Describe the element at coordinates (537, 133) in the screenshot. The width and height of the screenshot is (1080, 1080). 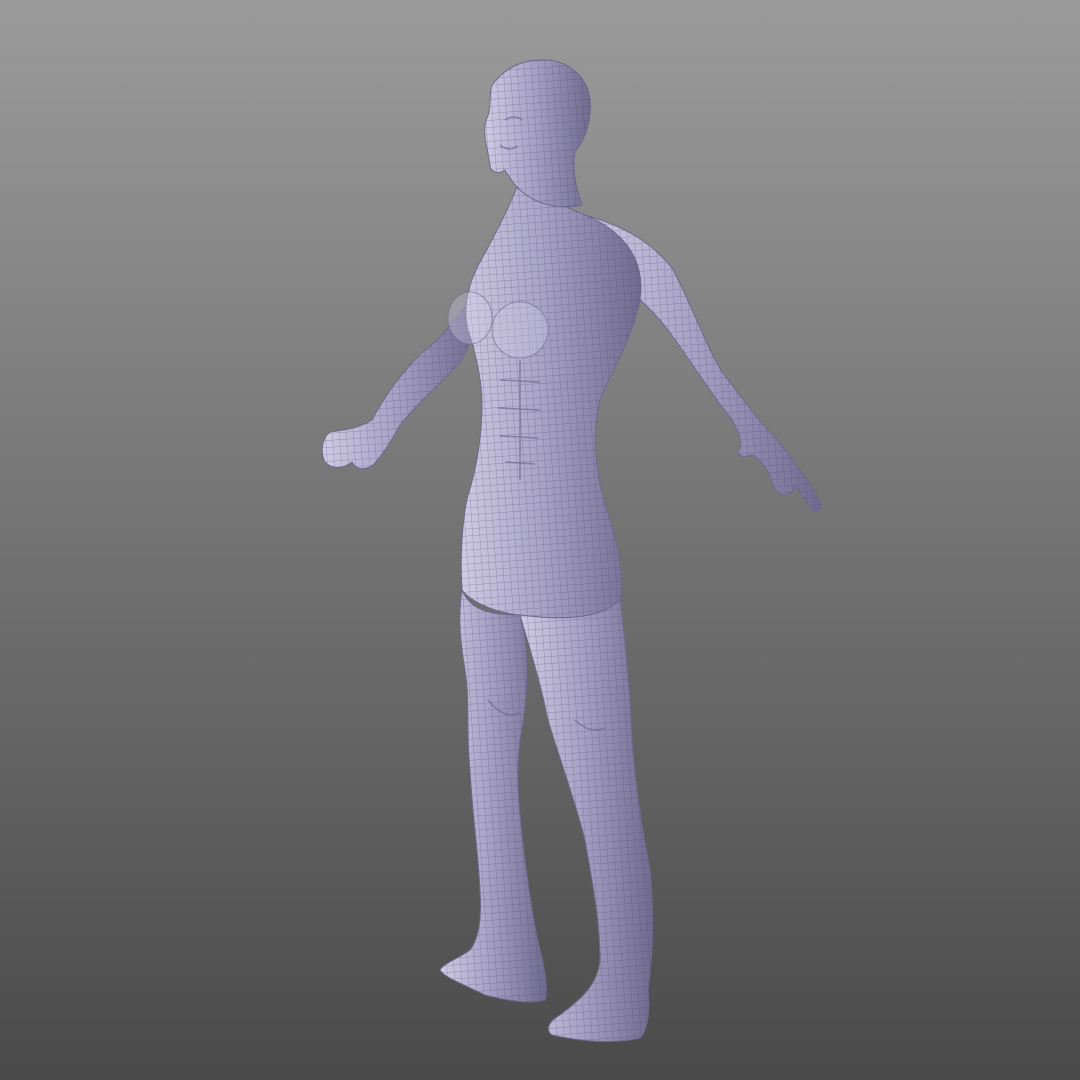
I see `head-mesh-wireframe` at that location.